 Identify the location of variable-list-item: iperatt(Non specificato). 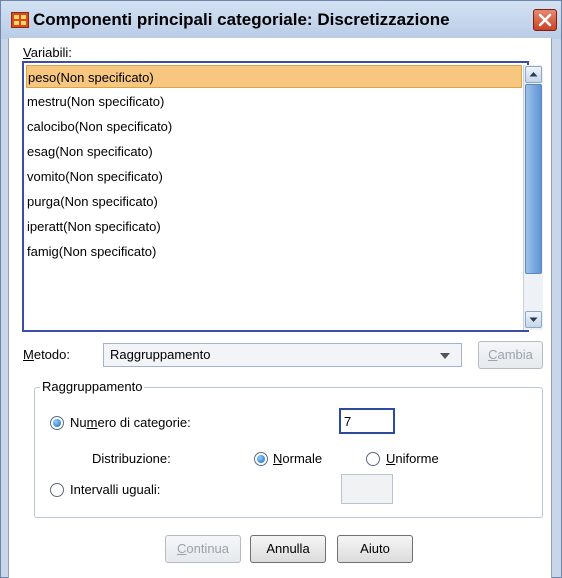
(274, 226).